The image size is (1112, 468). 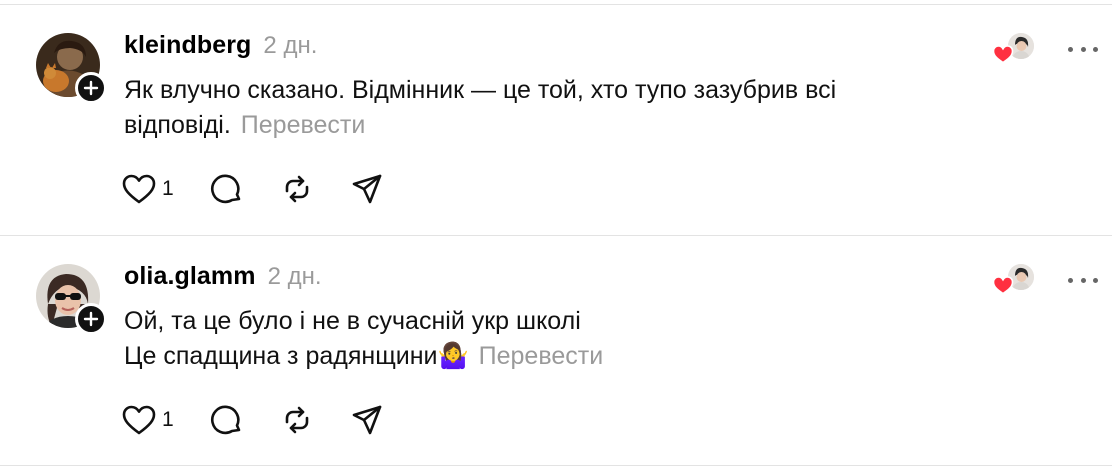 I want to click on bottom-divider, so click(x=556, y=465).